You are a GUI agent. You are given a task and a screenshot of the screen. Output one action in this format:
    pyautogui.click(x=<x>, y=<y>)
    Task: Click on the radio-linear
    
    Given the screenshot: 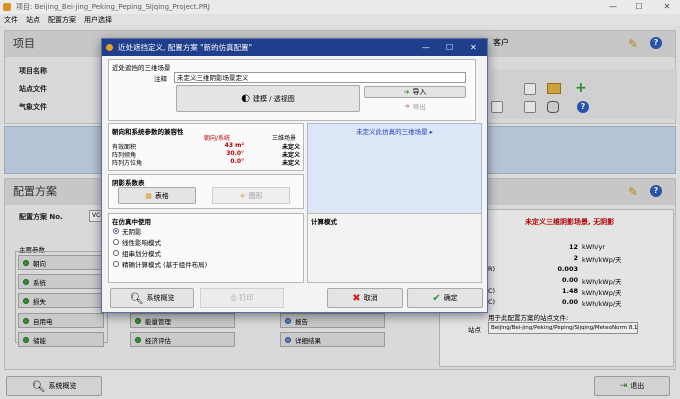 What is the action you would take?
    pyautogui.click(x=116, y=241)
    